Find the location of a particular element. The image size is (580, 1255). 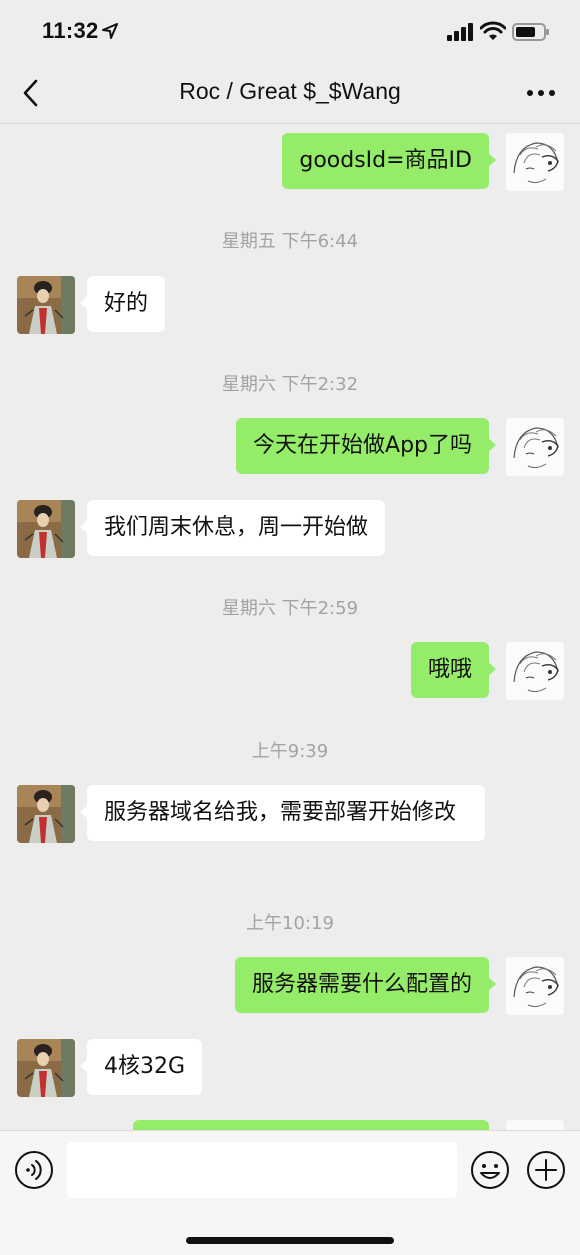

battery-icon is located at coordinates (530, 32).